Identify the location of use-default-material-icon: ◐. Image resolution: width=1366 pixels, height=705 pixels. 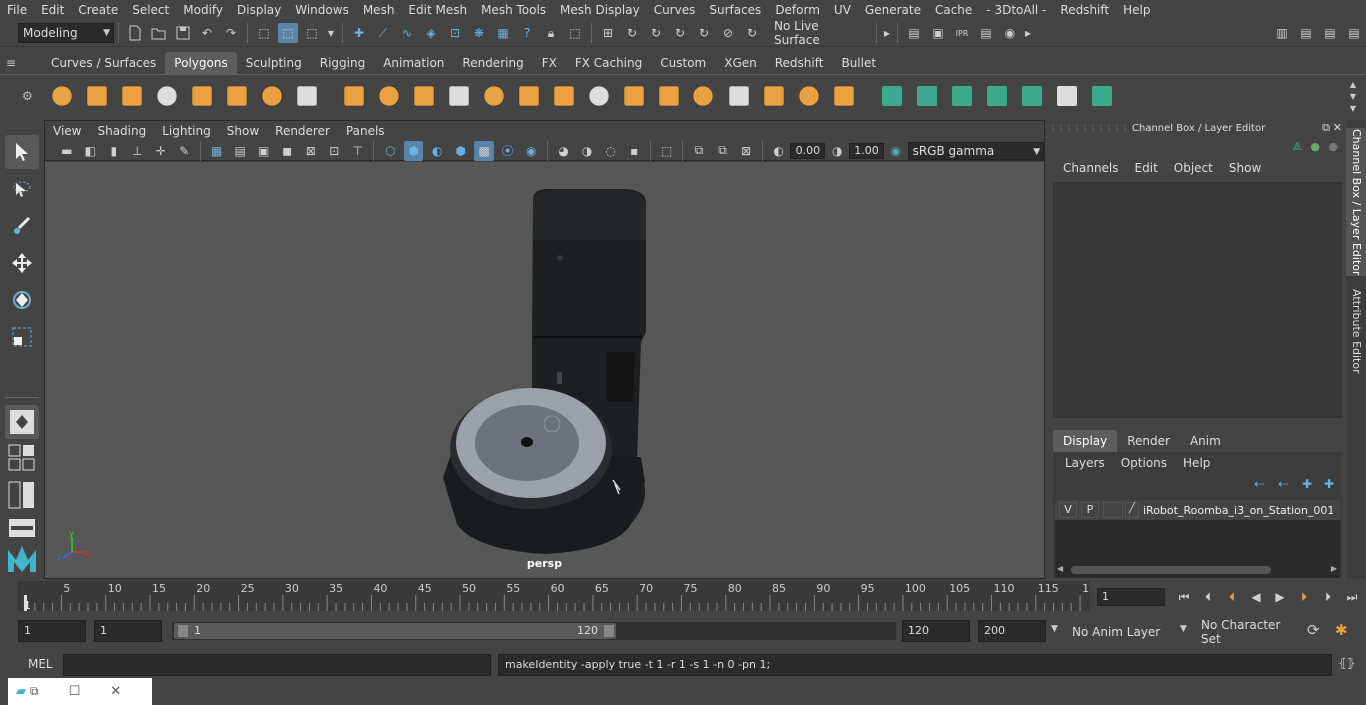
(437, 151).